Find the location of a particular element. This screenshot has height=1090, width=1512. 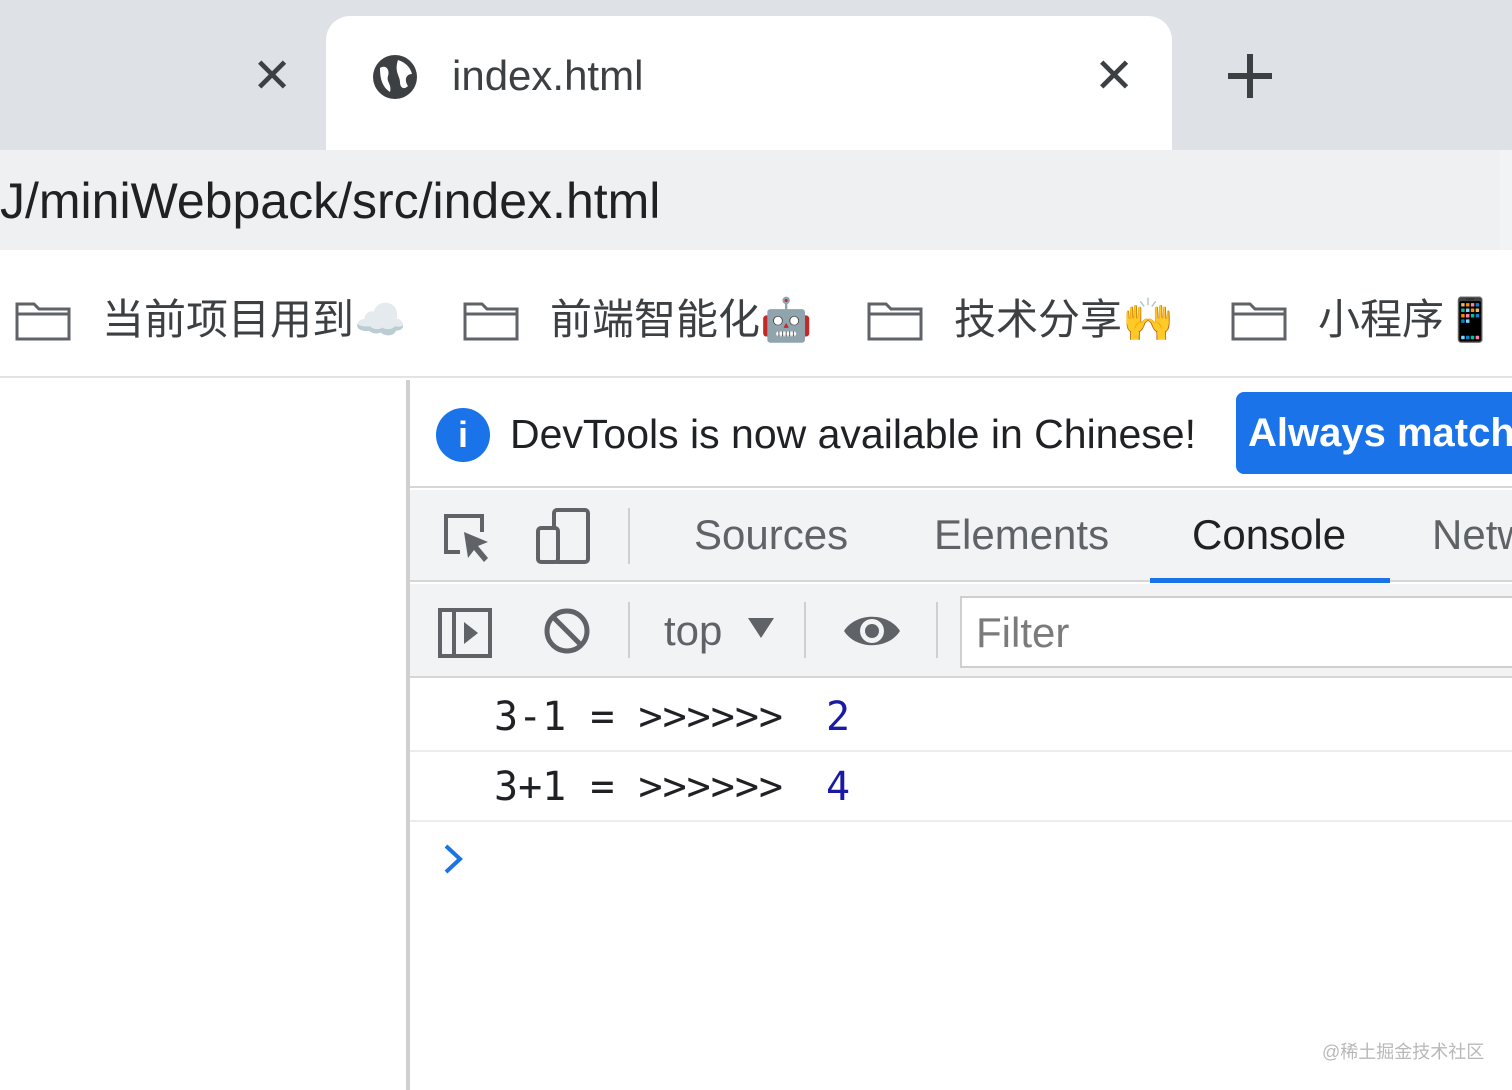

device-toolbar-icon is located at coordinates (564, 536).